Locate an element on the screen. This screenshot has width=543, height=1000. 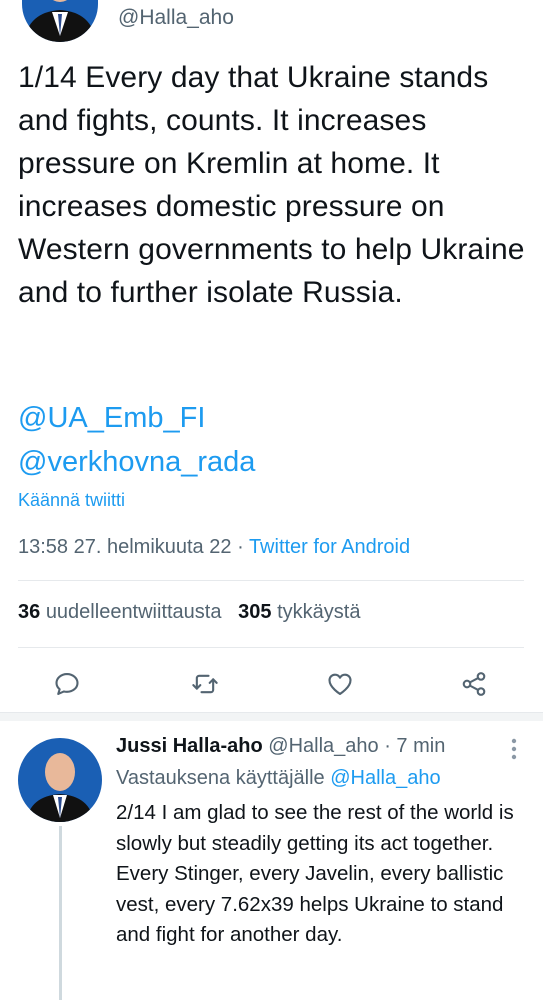
author-handle: @Halla_aho is located at coordinates (176, 18).